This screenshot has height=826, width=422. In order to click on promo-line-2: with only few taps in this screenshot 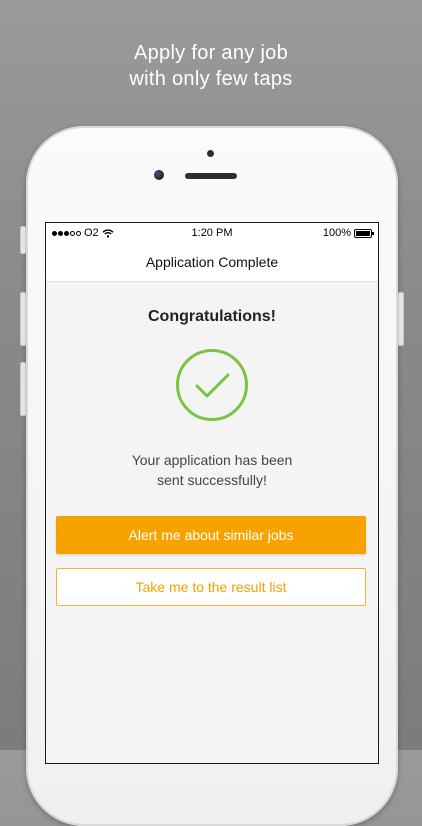, I will do `click(211, 79)`.